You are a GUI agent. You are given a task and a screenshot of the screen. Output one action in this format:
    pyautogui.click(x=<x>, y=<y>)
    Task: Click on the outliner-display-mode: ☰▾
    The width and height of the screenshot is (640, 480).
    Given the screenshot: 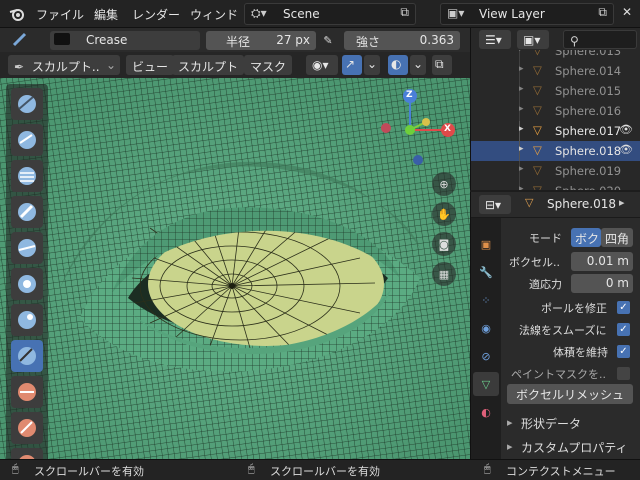 What is the action you would take?
    pyautogui.click(x=495, y=39)
    